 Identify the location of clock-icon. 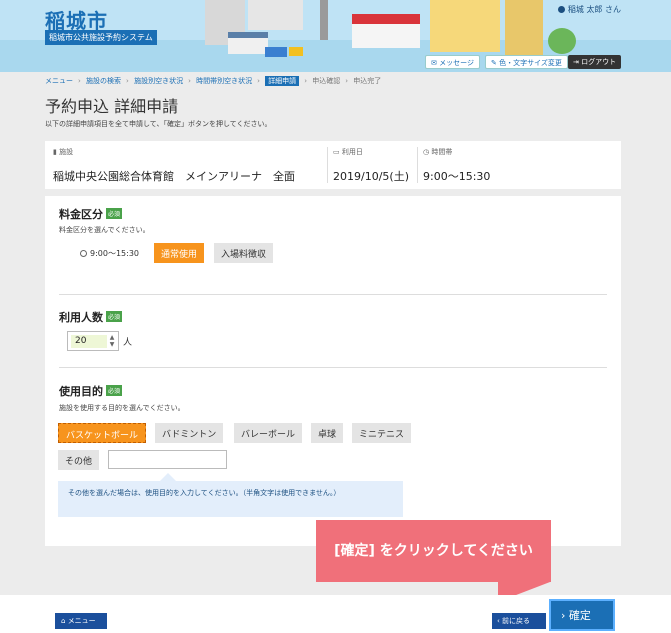
(83, 253).